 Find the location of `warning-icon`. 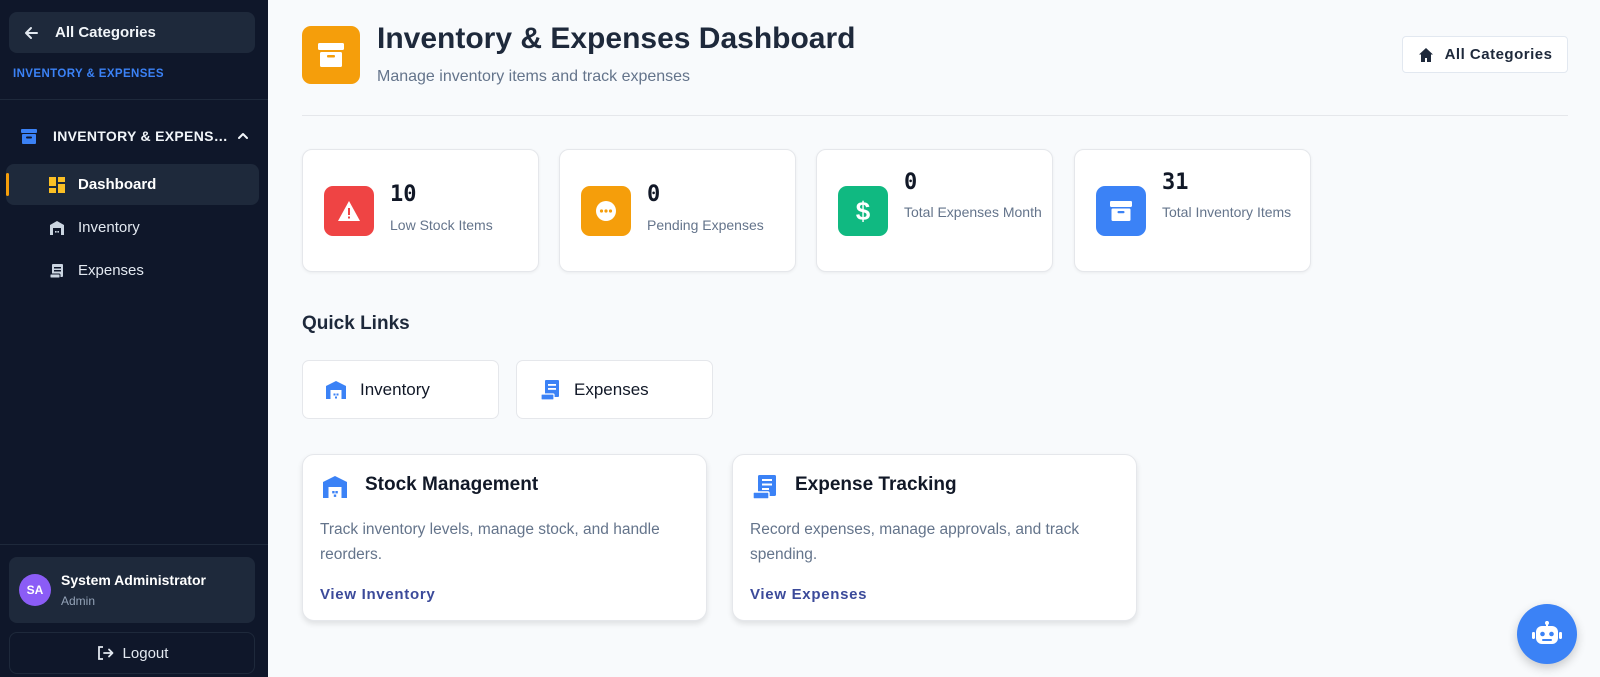

warning-icon is located at coordinates (349, 211).